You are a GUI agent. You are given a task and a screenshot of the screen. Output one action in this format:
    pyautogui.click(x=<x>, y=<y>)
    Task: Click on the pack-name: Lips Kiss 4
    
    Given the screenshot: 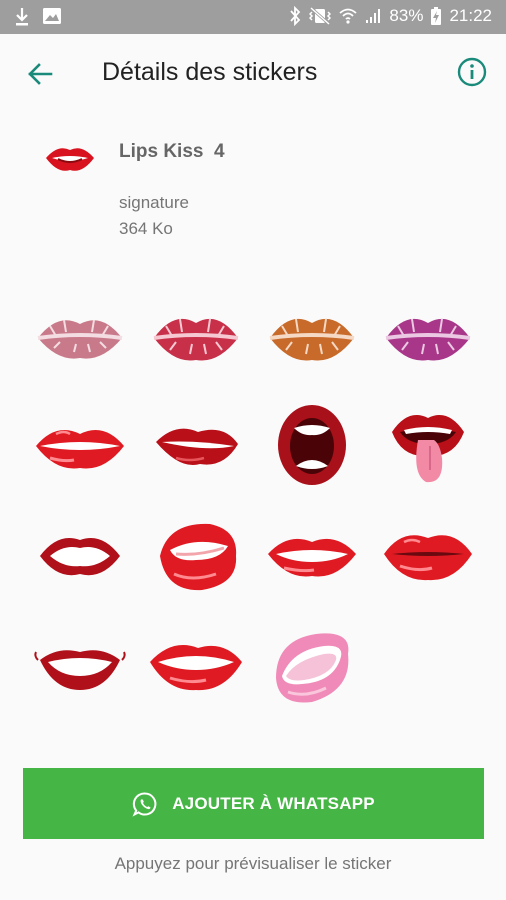 What is the action you would take?
    pyautogui.click(x=172, y=151)
    